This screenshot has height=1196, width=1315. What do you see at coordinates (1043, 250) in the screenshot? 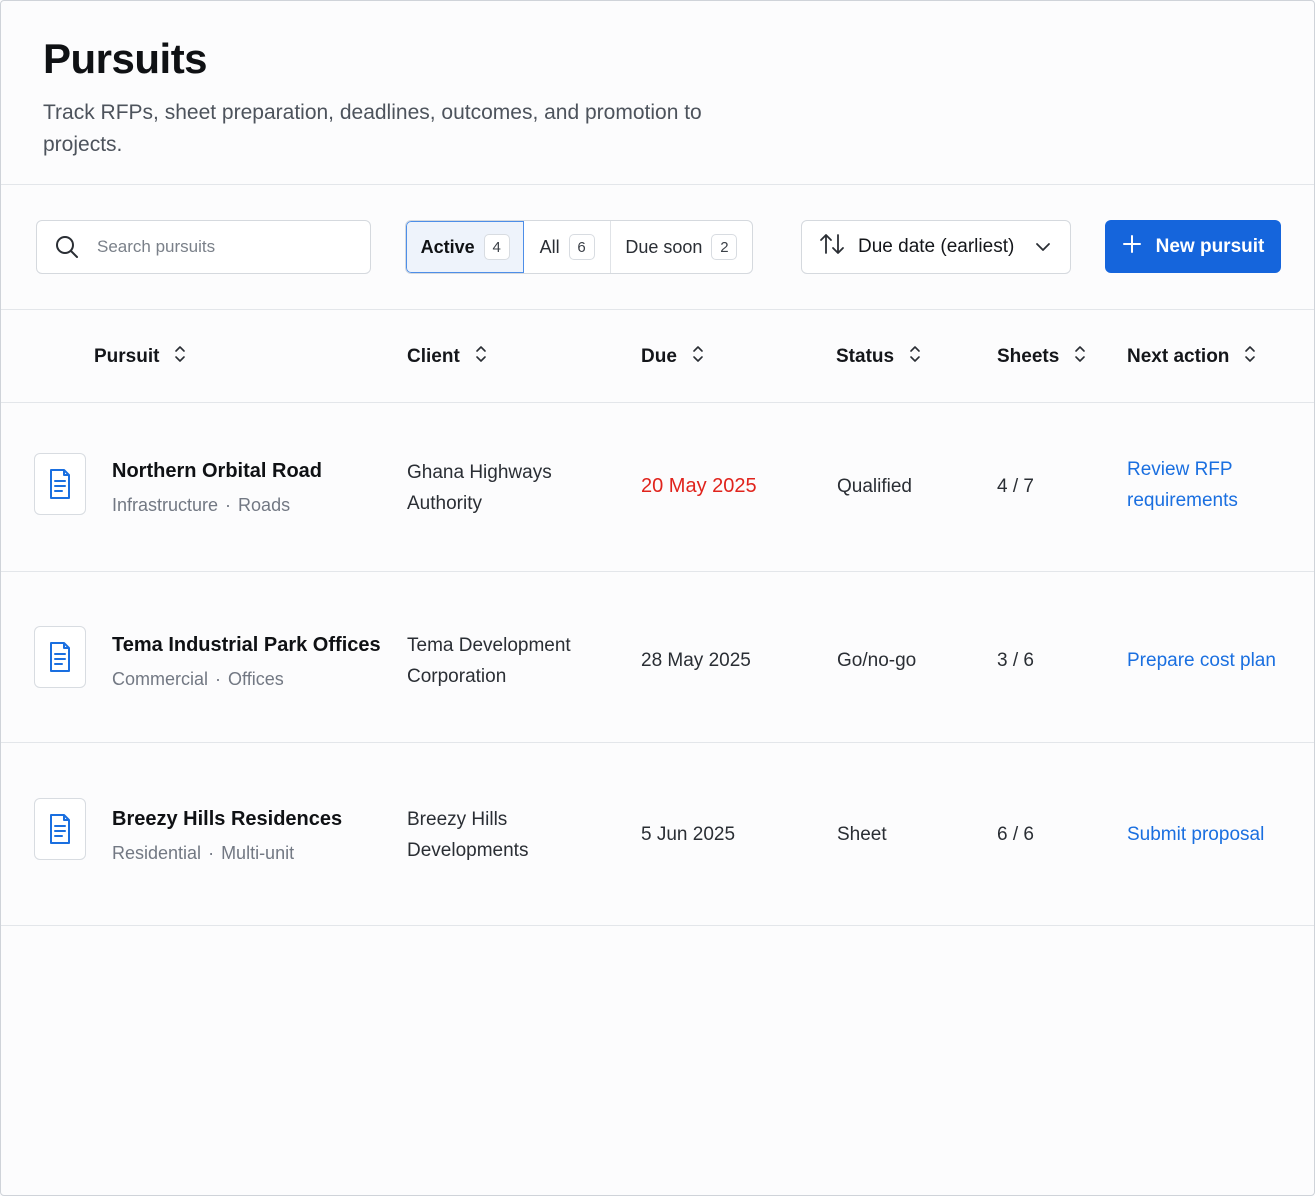
I see `chevron-down-icon` at bounding box center [1043, 250].